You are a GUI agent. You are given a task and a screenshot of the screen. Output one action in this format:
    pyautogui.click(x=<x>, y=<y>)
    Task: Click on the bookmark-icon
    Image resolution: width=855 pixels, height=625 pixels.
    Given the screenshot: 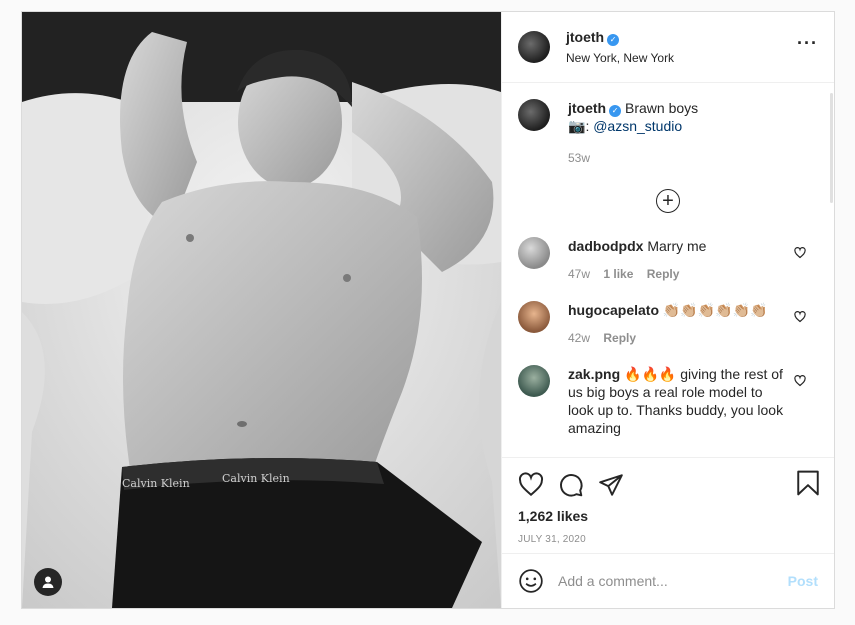 What is the action you would take?
    pyautogui.click(x=808, y=483)
    